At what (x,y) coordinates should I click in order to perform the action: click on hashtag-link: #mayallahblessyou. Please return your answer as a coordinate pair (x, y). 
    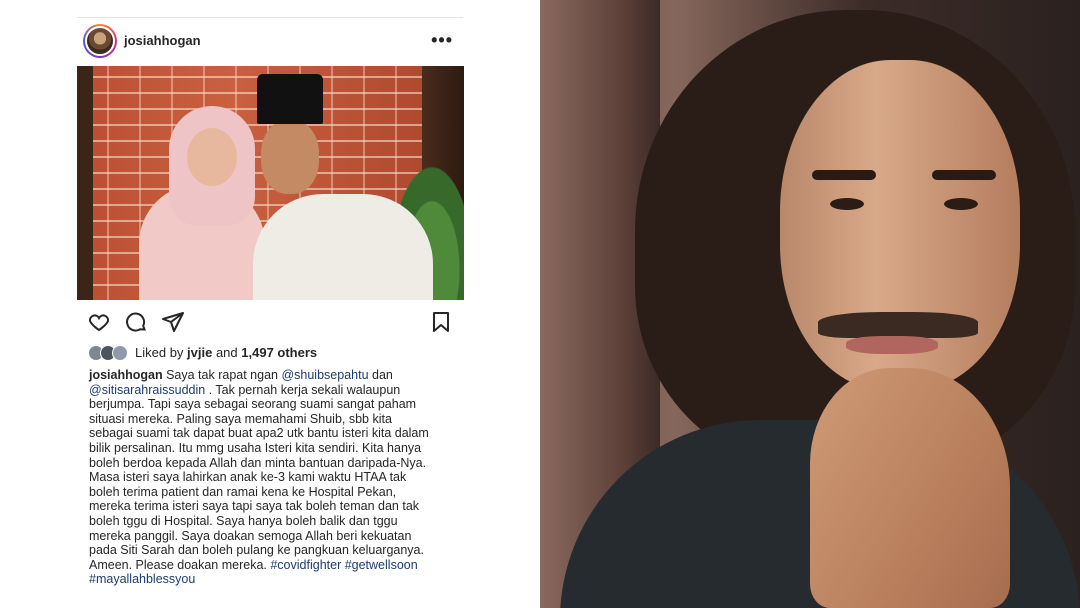
    Looking at the image, I should click on (142, 579).